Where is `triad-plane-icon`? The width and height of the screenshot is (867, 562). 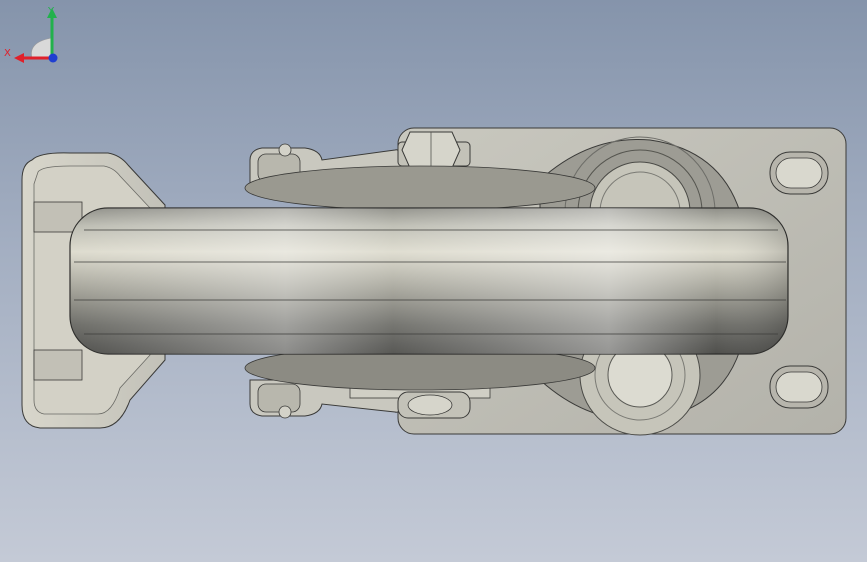 triad-plane-icon is located at coordinates (42, 48).